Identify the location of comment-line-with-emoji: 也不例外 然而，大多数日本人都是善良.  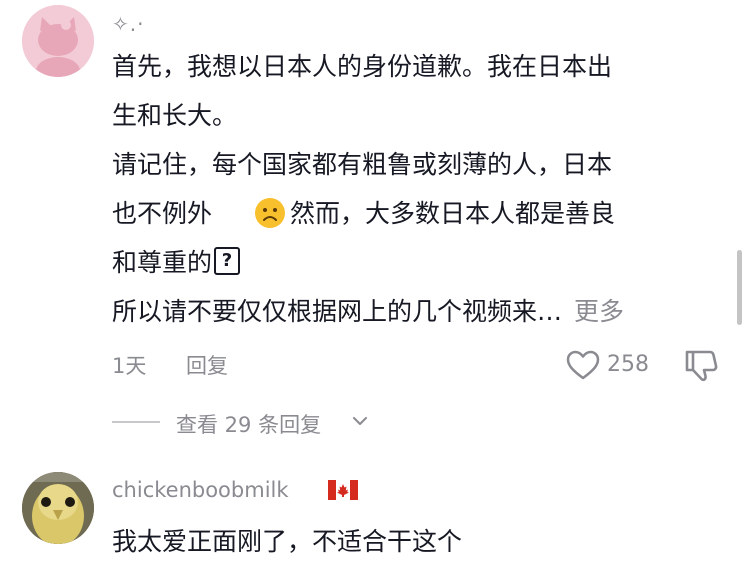
(417, 213).